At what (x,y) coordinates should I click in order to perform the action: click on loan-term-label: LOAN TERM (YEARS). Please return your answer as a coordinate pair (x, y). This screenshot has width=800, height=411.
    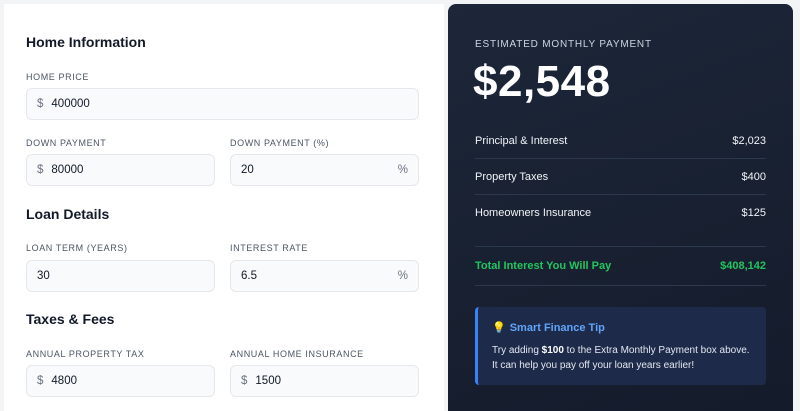
    Looking at the image, I should click on (77, 248).